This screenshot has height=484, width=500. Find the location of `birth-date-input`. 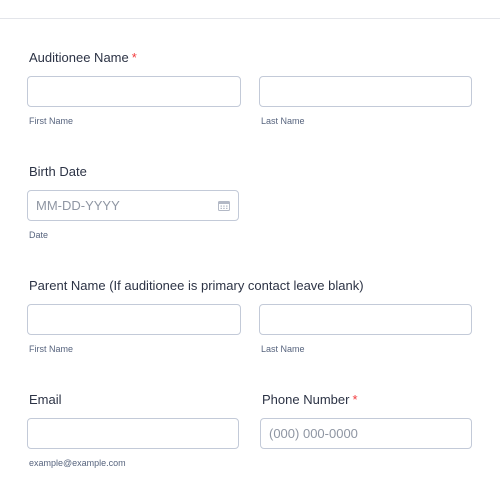

birth-date-input is located at coordinates (133, 205).